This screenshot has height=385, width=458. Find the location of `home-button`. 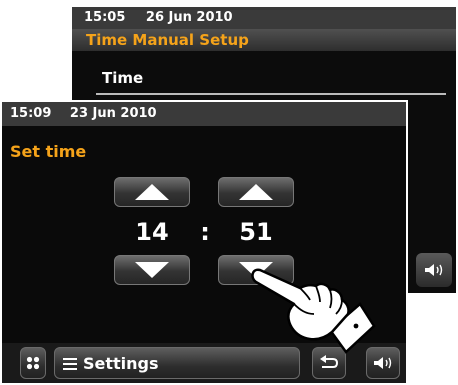

home-button is located at coordinates (33, 363).